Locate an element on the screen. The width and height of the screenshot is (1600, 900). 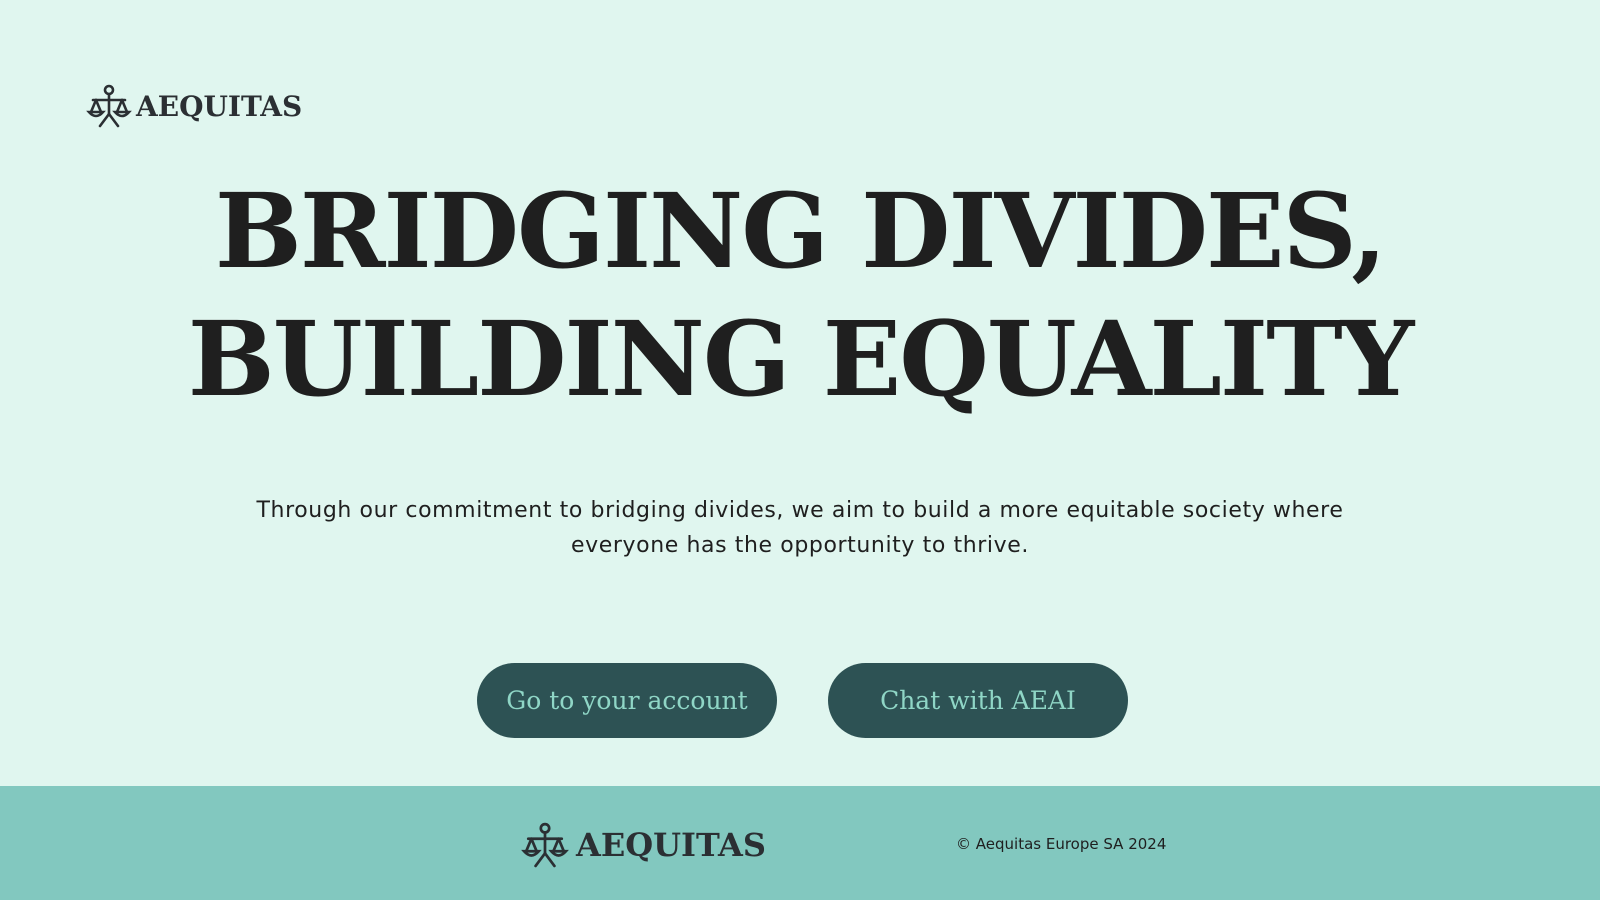
footer: AEQUITAS © Aequitas Europe SA 2024 is located at coordinates (800, 843).